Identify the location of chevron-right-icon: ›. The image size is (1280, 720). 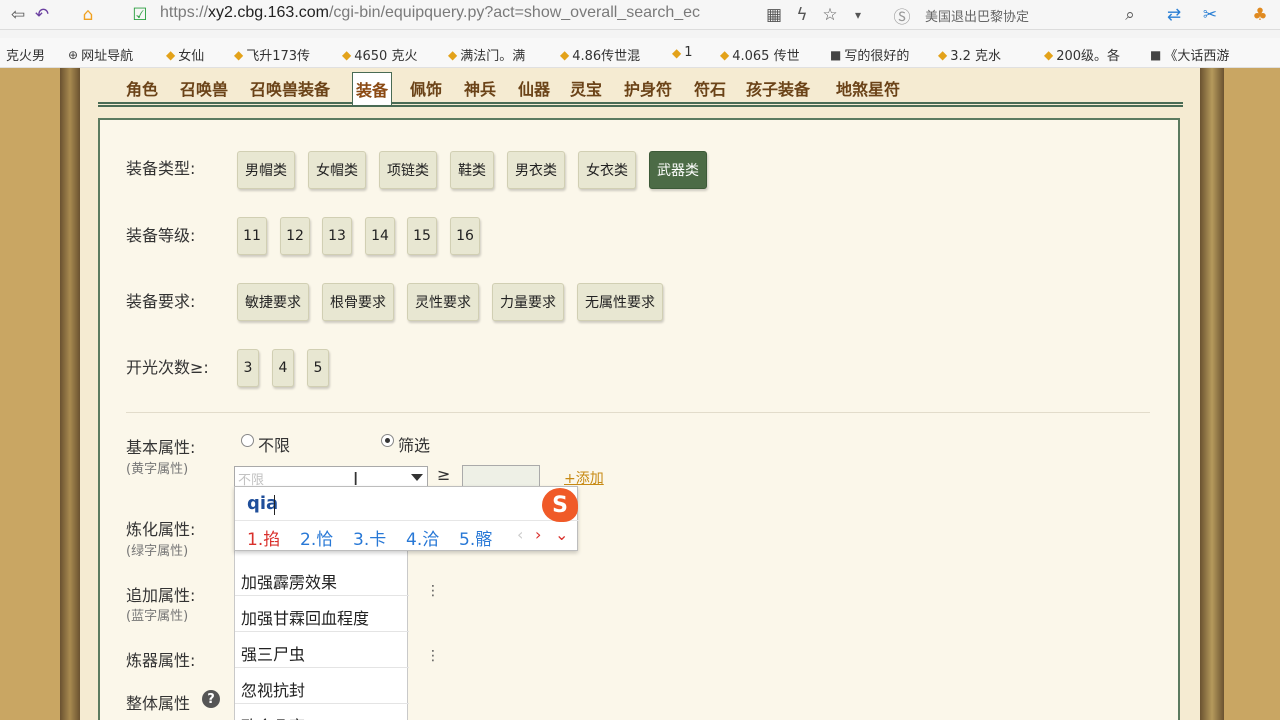
(538, 534).